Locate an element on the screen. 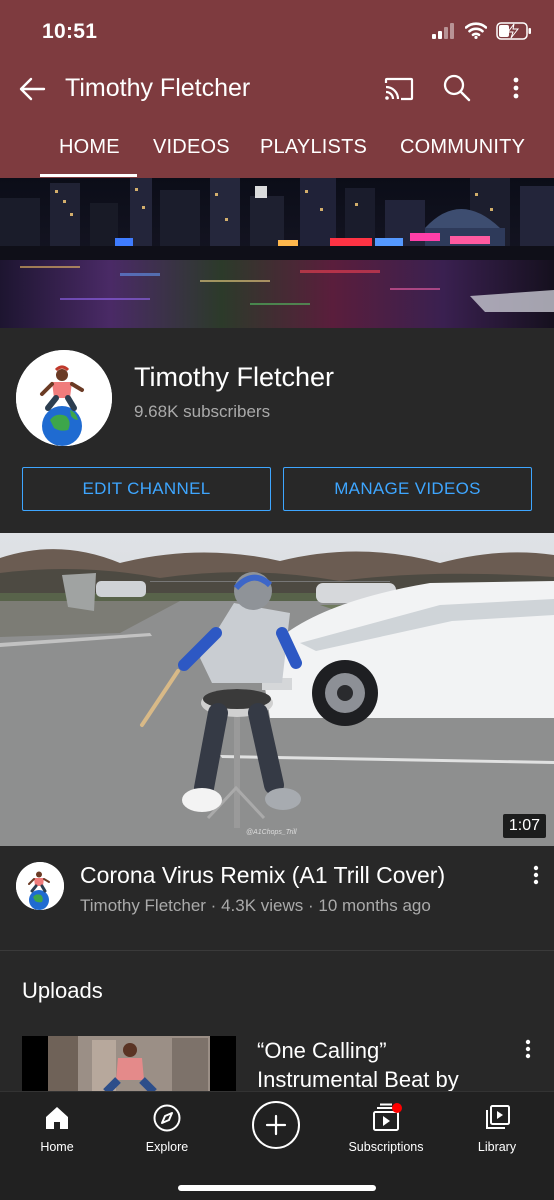 The height and width of the screenshot is (1200, 554). nav-subscriptions-label: Subscriptions is located at coordinates (386, 1147).